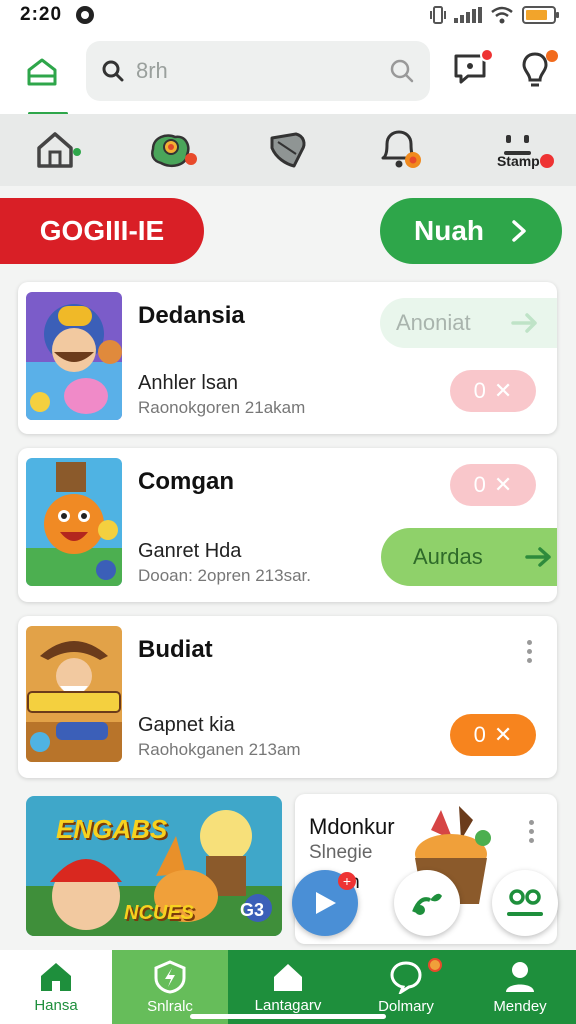 This screenshot has width=576, height=1024. What do you see at coordinates (519, 231) in the screenshot?
I see `chevron-right-icon` at bounding box center [519, 231].